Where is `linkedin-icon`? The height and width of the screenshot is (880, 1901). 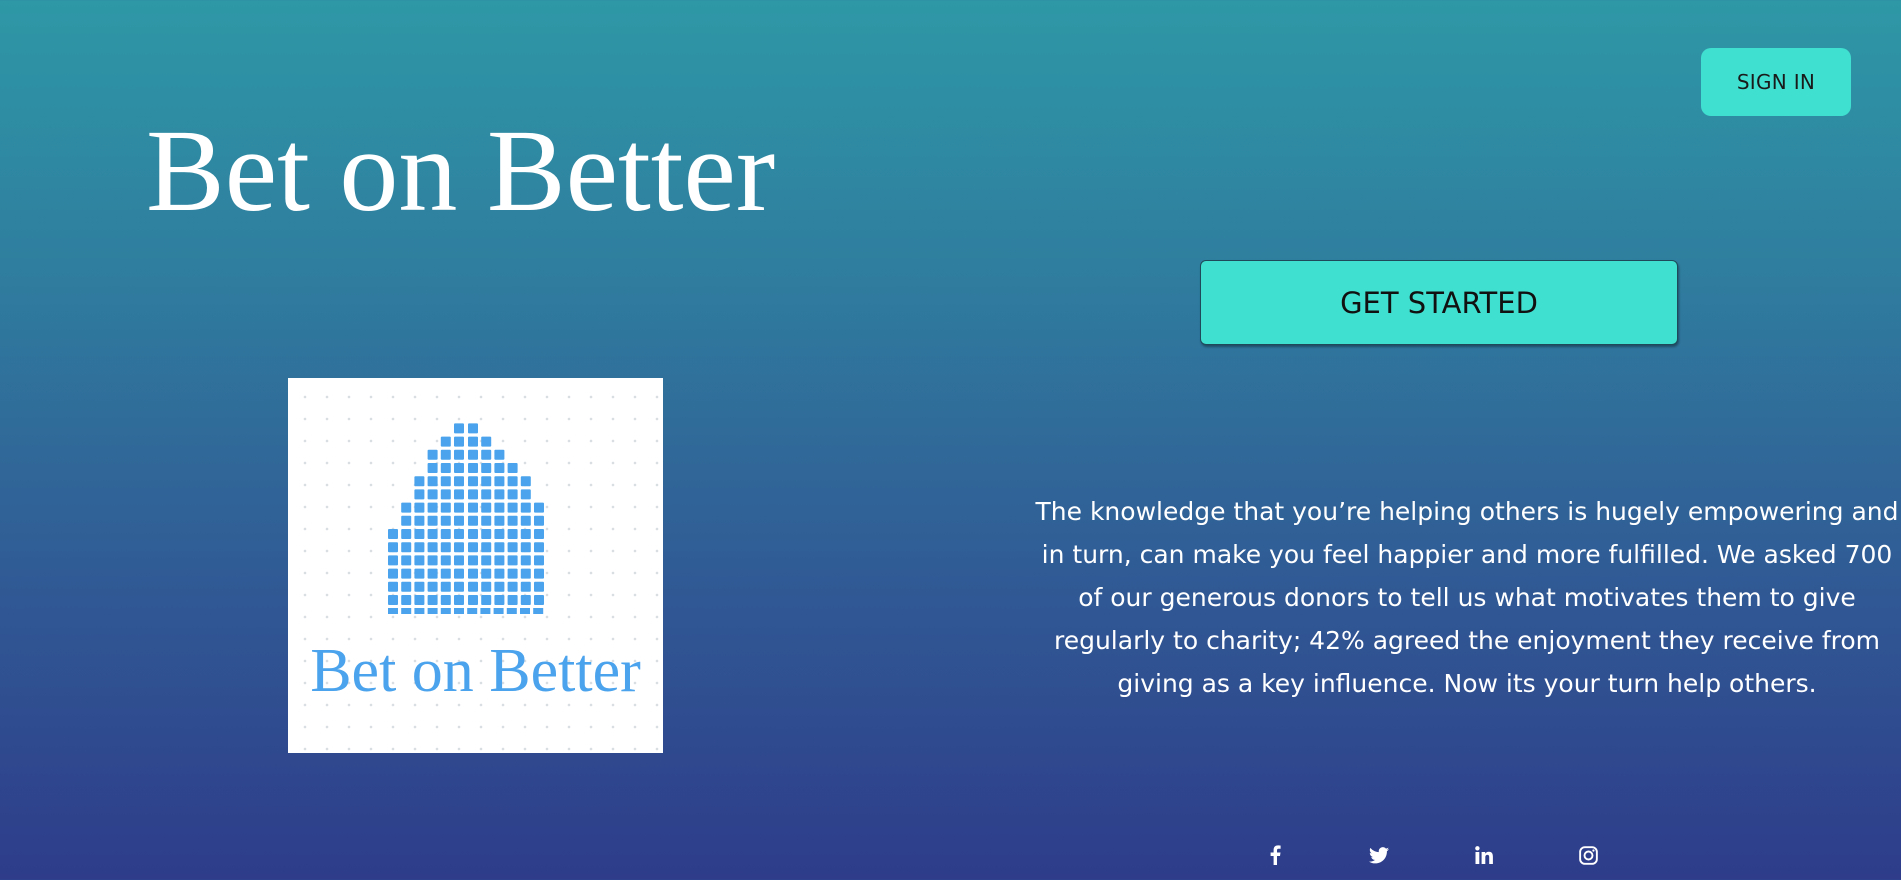
linkedin-icon is located at coordinates (1484, 855).